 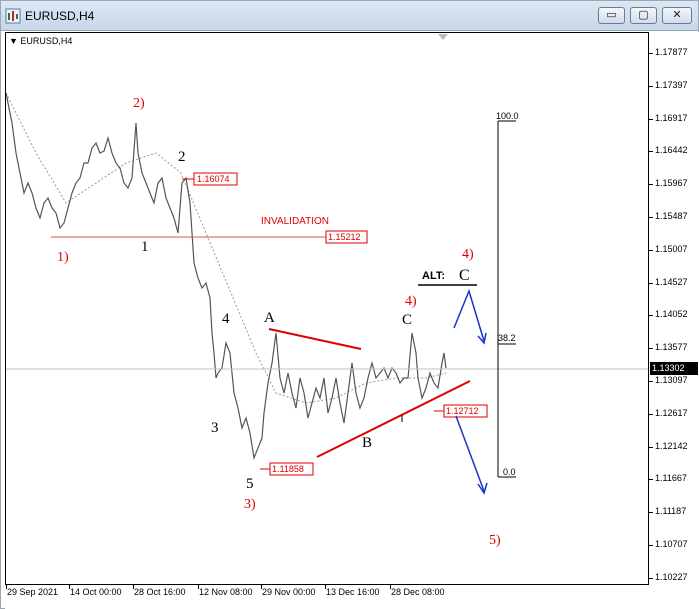 What do you see at coordinates (139, 103) in the screenshot?
I see `wave-label-2-red: 2)` at bounding box center [139, 103].